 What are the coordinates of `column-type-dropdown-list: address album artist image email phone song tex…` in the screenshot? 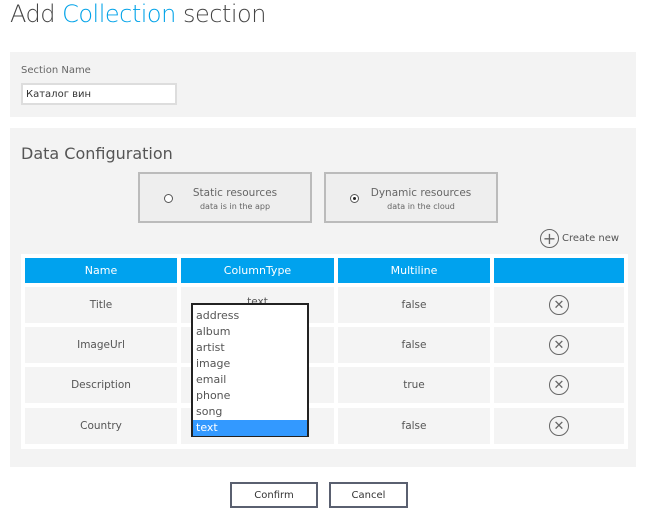 It's located at (250, 370).